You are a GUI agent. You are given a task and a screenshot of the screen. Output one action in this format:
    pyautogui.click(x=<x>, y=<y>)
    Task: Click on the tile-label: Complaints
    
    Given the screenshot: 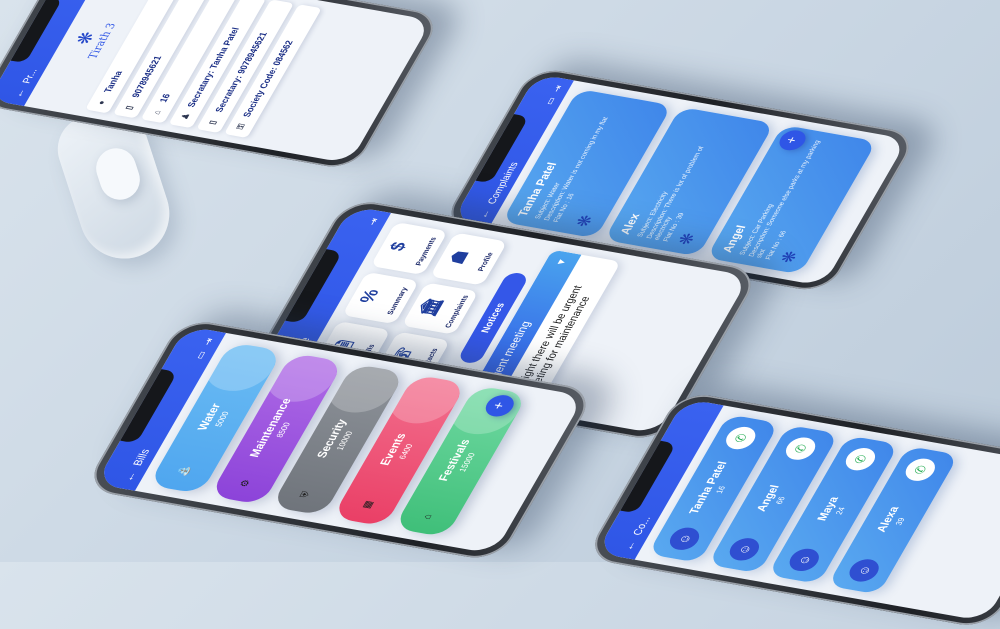 What is the action you would take?
    pyautogui.click(x=457, y=311)
    